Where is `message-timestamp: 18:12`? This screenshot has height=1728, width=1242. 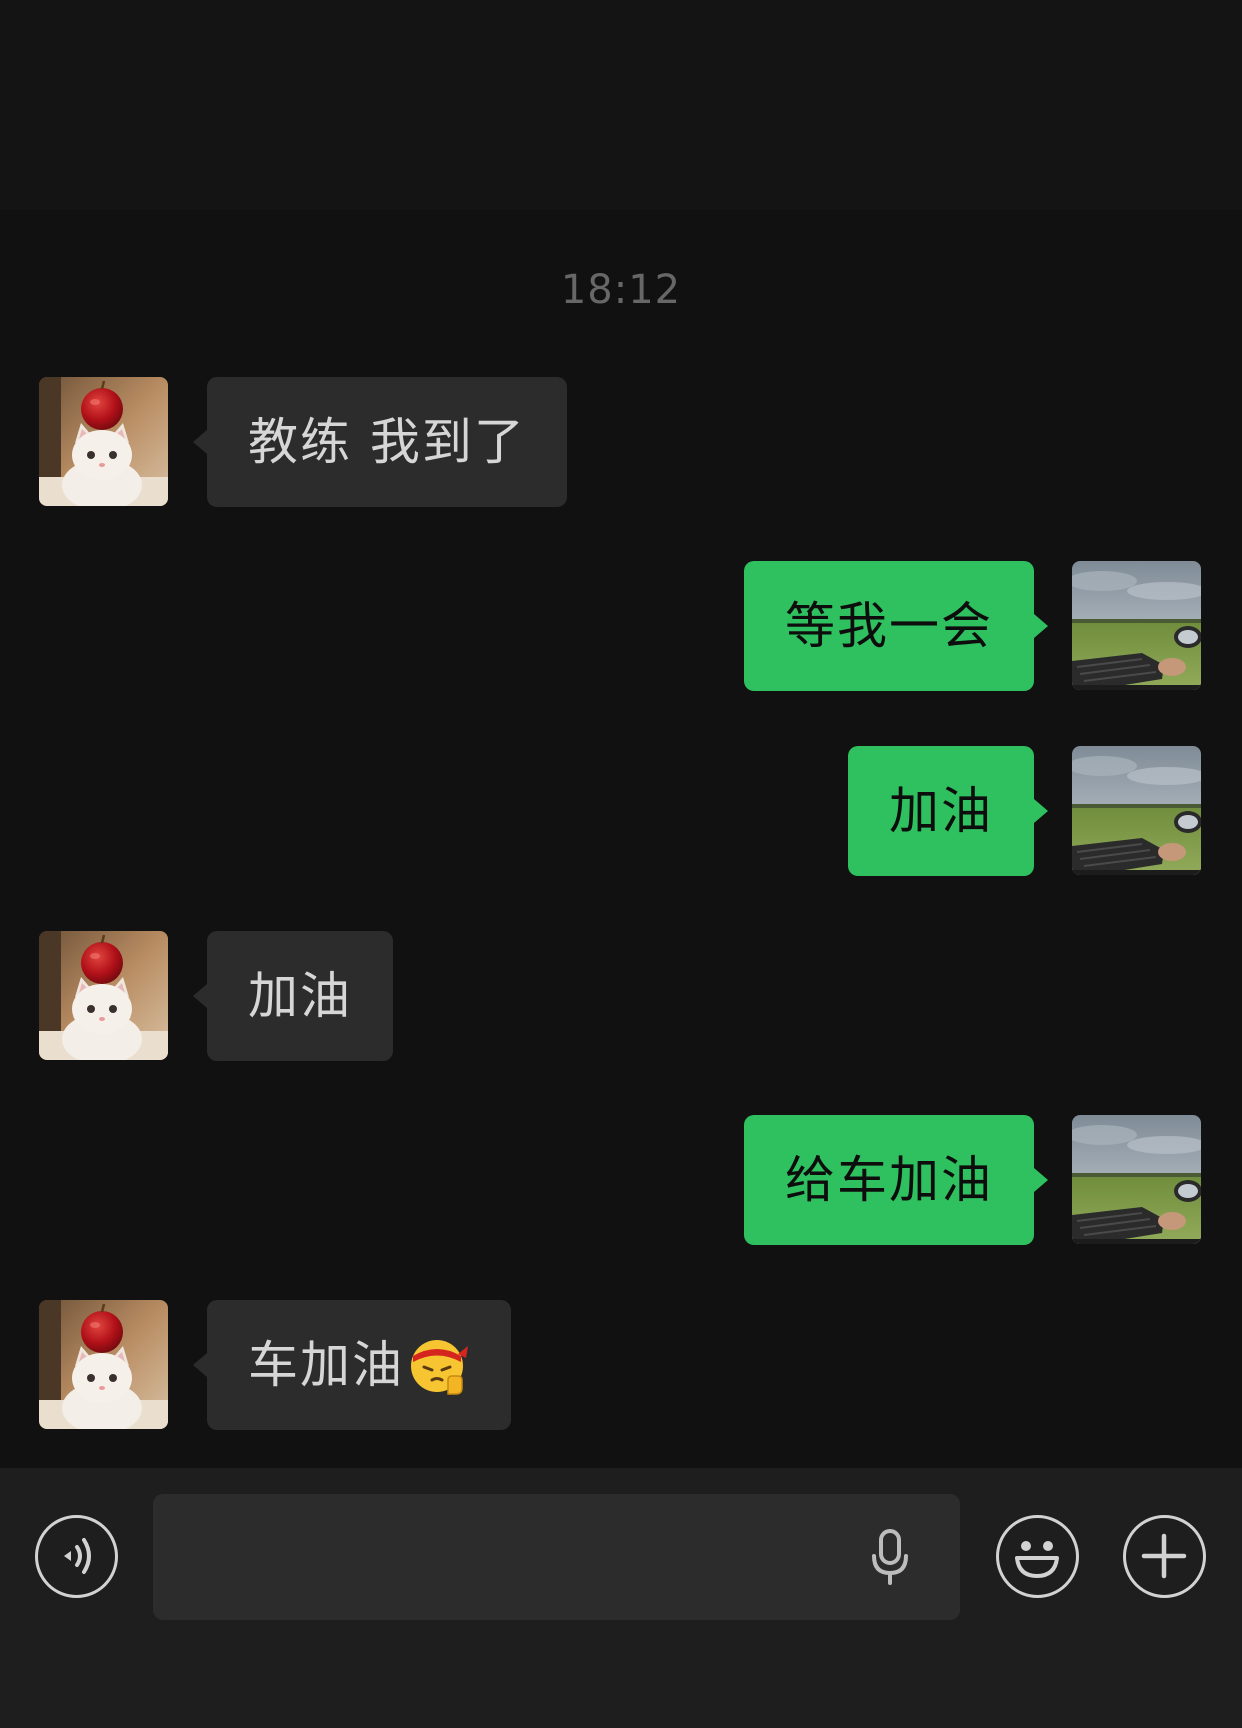
message-timestamp: 18:12 is located at coordinates (621, 290).